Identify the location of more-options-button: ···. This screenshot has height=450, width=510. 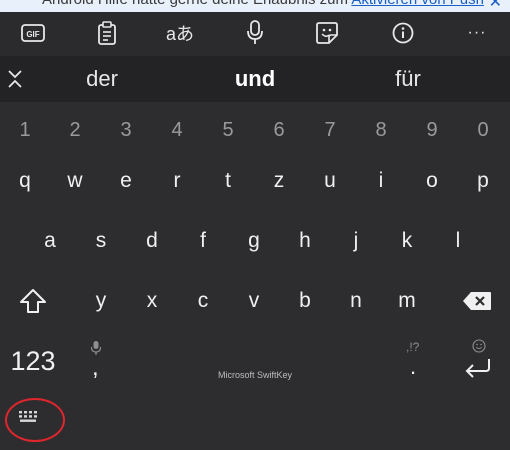
(477, 33).